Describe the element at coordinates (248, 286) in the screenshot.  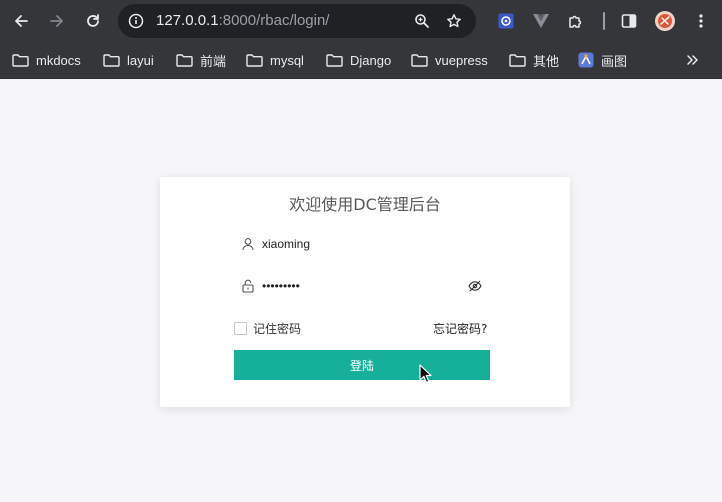
I see `lock-icon` at that location.